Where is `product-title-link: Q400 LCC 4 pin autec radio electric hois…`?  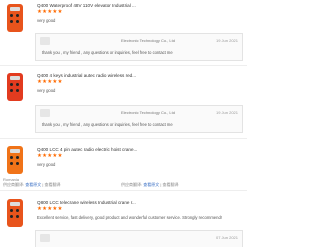 product-title-link: Q400 LCC 4 pin autec radio electric hois… is located at coordinates (139, 149).